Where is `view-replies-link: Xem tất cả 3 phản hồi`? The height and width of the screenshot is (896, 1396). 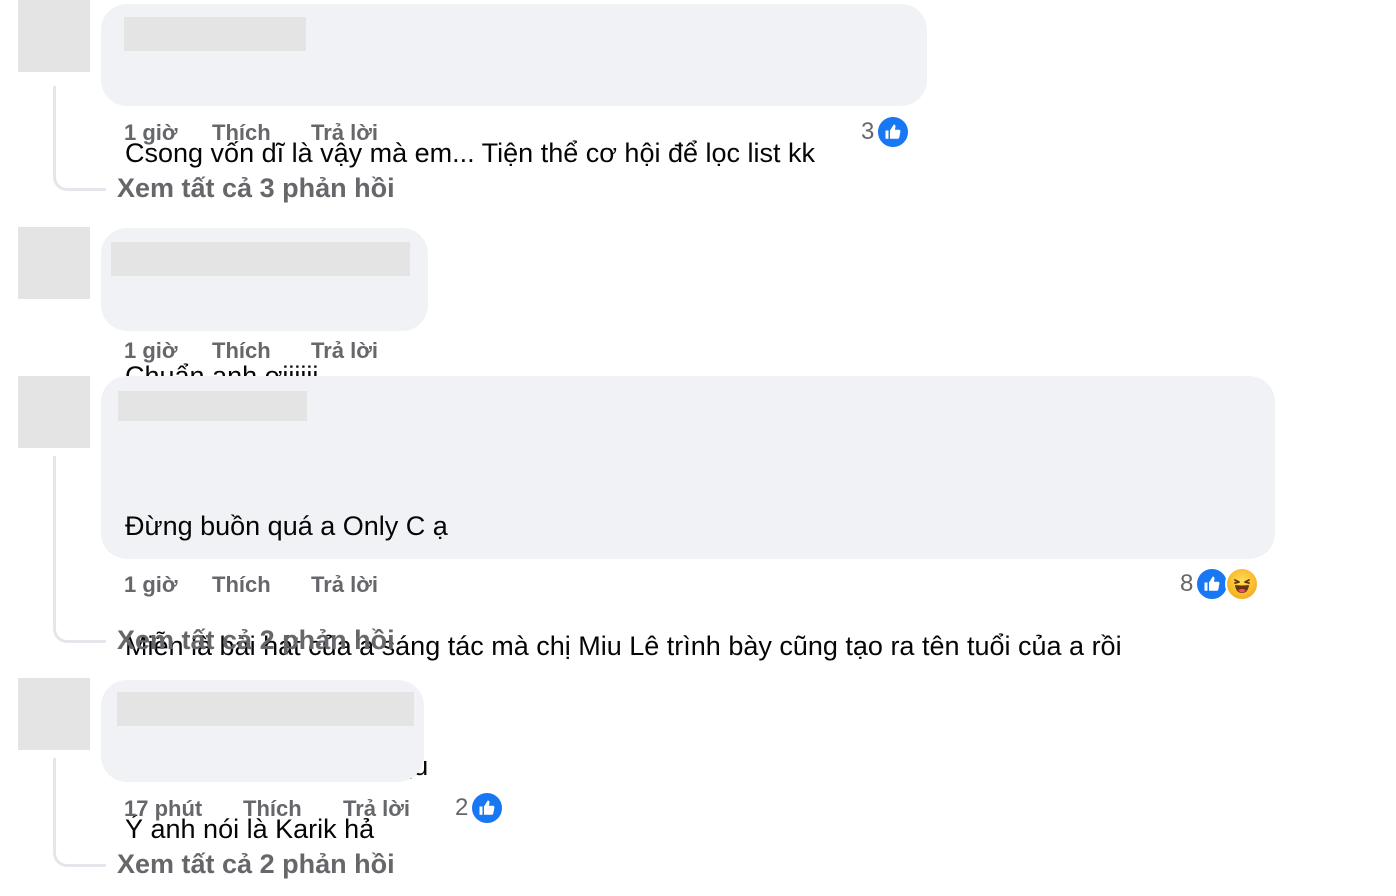
view-replies-link: Xem tất cả 3 phản hồi is located at coordinates (256, 188).